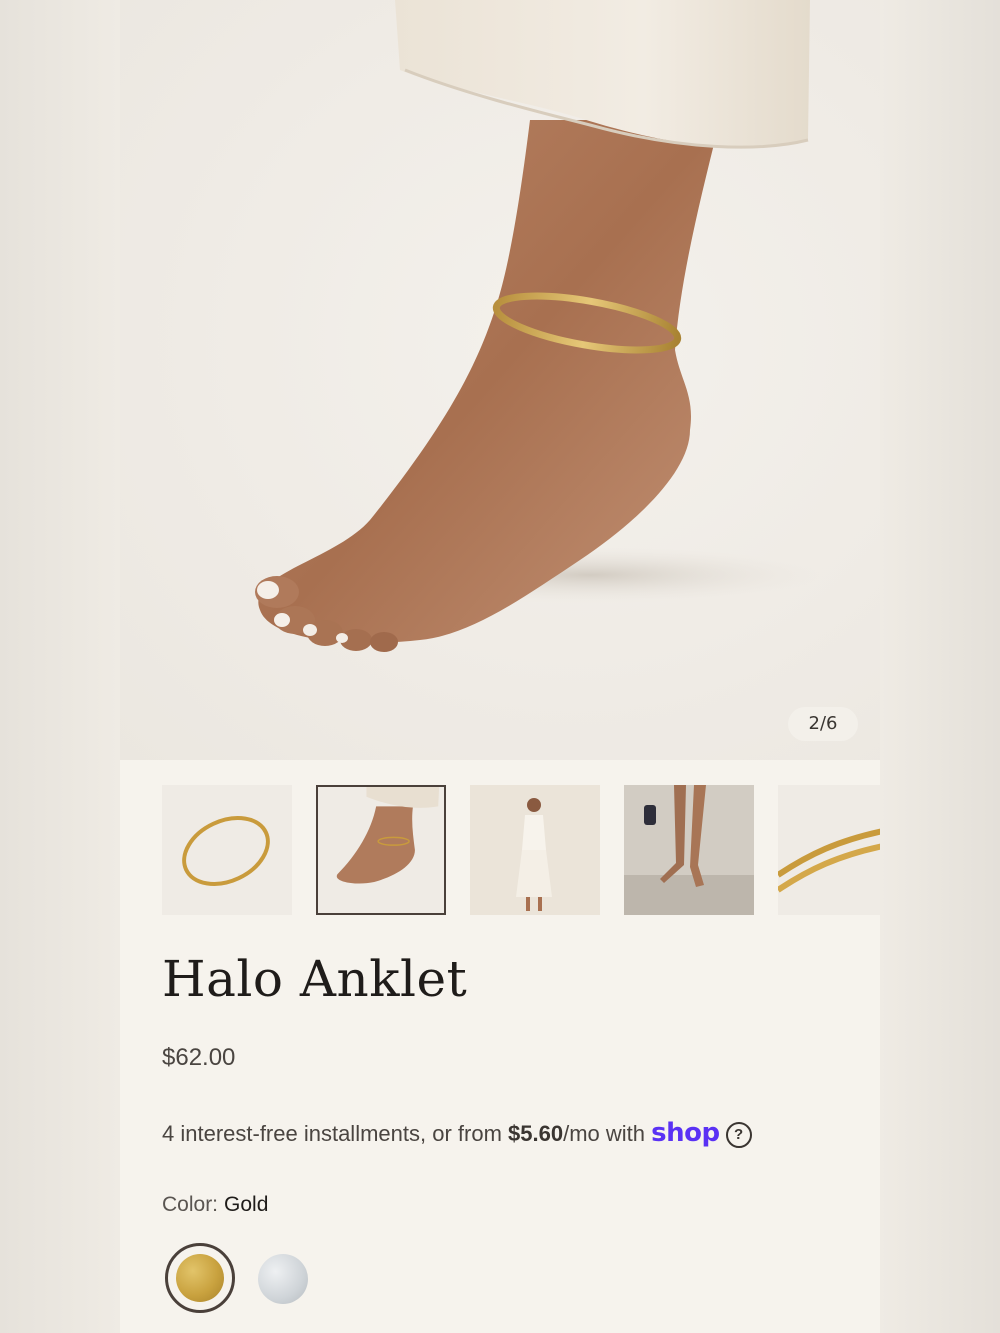 This screenshot has height=1333, width=1000. I want to click on anklet-closeup-icon, so click(829, 850).